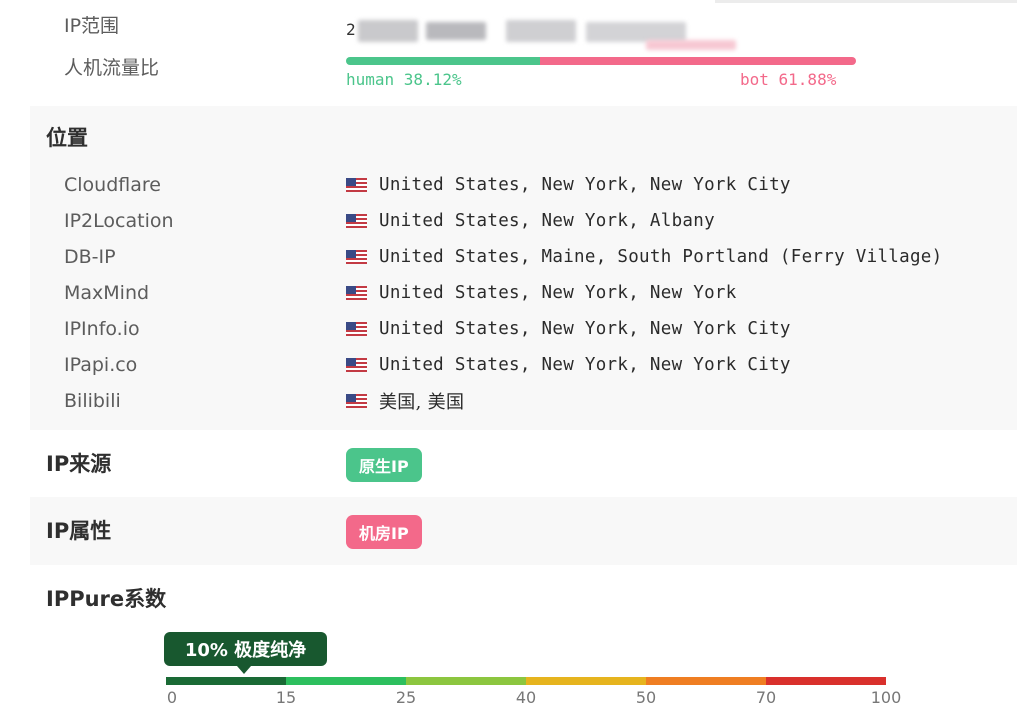 Image resolution: width=1017 pixels, height=726 pixels. I want to click on purity-pointer, so click(244, 670).